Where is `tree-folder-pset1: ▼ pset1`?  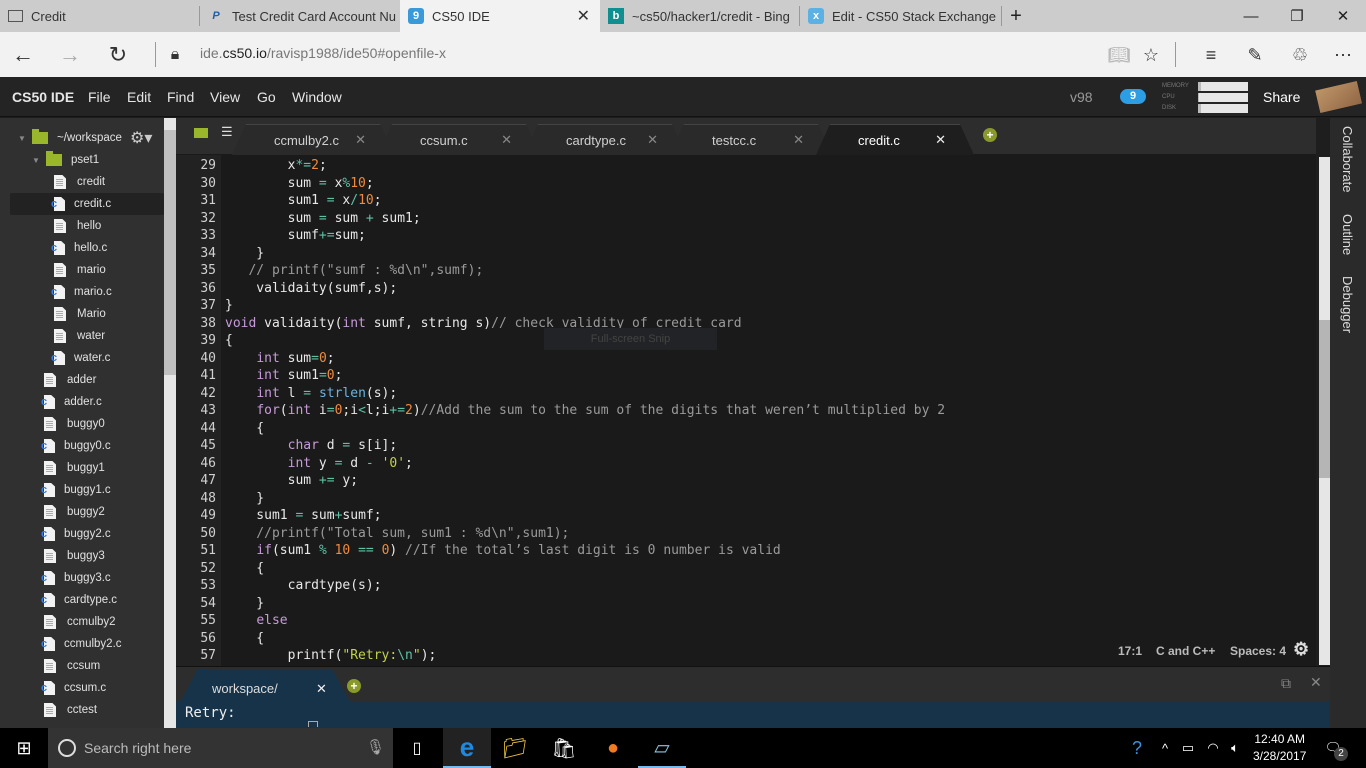
tree-folder-pset1: ▼ pset1 is located at coordinates (82, 160).